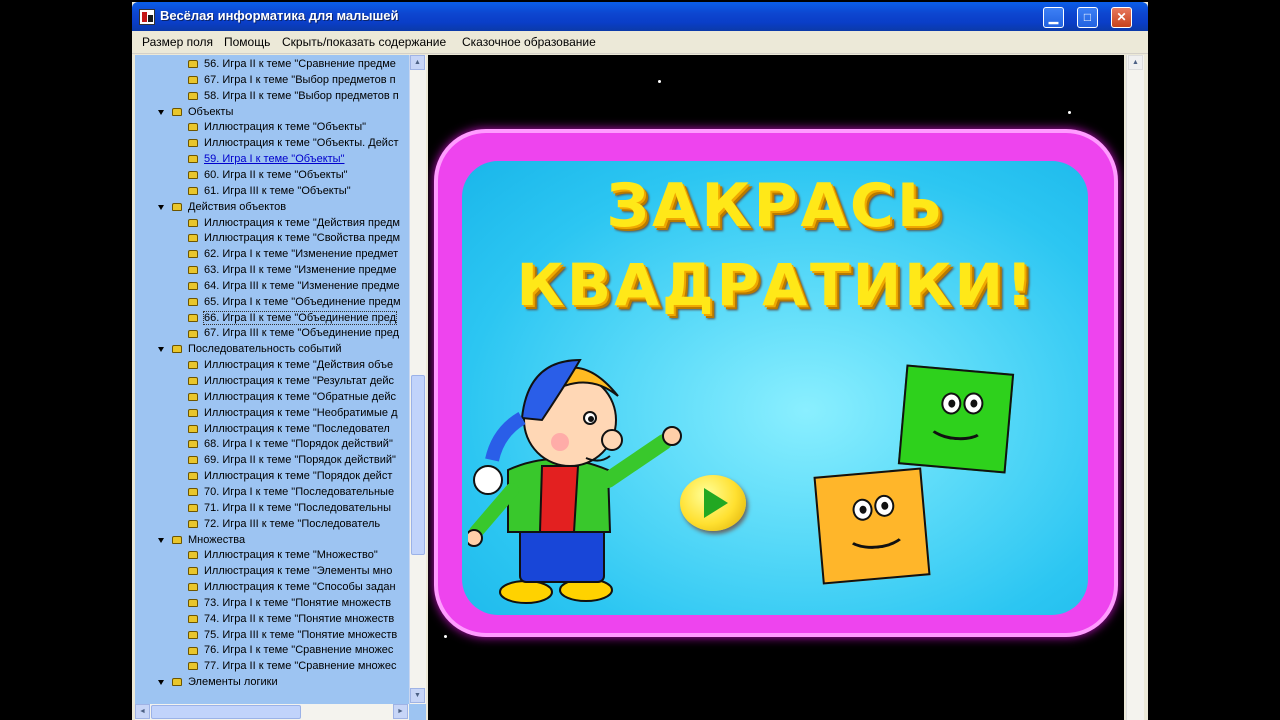  What do you see at coordinates (293, 97) in the screenshot?
I see `tree-item: 58. Игра II к теме "Выбор предметов п` at bounding box center [293, 97].